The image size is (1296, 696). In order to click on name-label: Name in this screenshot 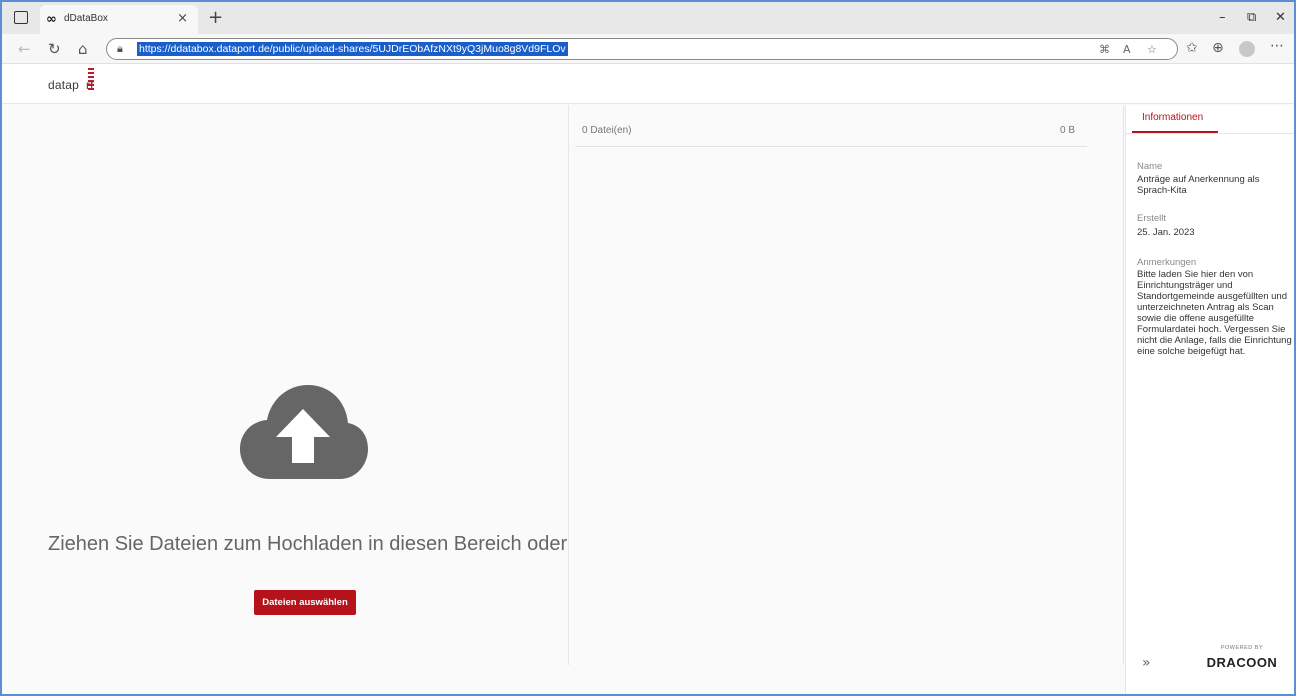, I will do `click(1150, 166)`.